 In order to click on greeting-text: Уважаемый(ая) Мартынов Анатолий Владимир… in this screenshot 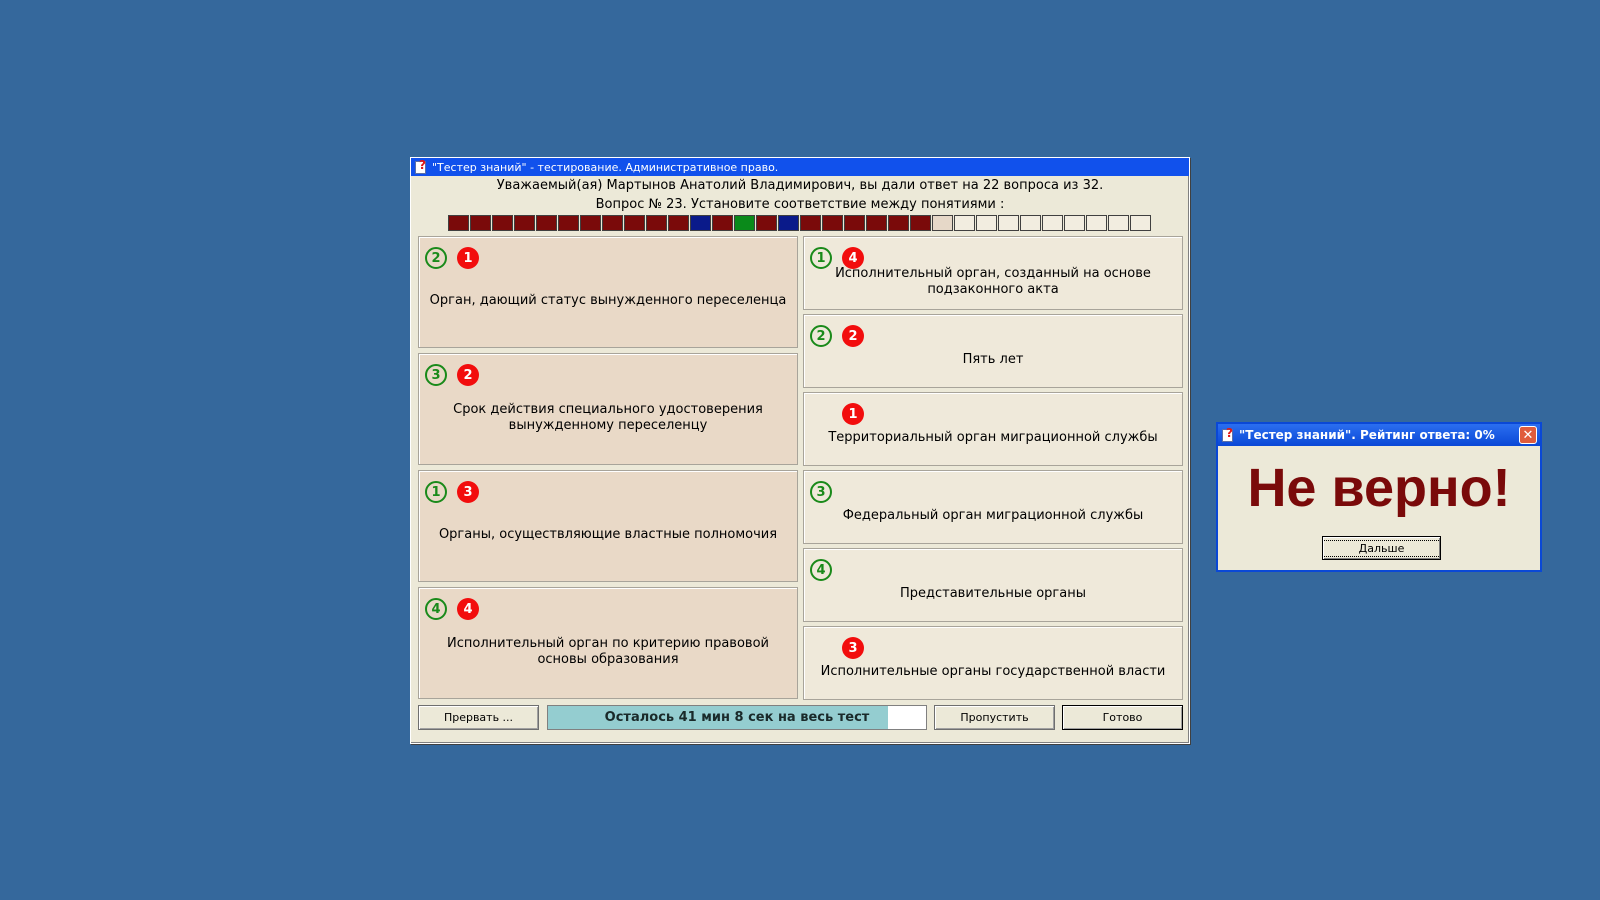, I will do `click(800, 185)`.